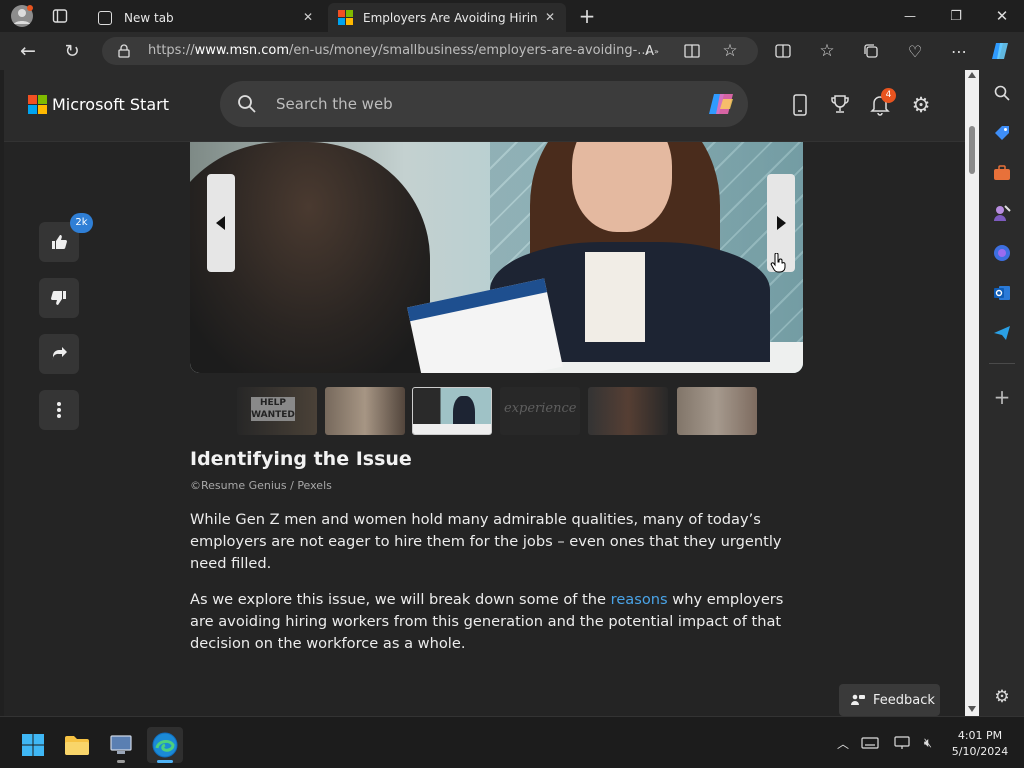  Describe the element at coordinates (59, 410) in the screenshot. I see `more-actions-button` at that location.